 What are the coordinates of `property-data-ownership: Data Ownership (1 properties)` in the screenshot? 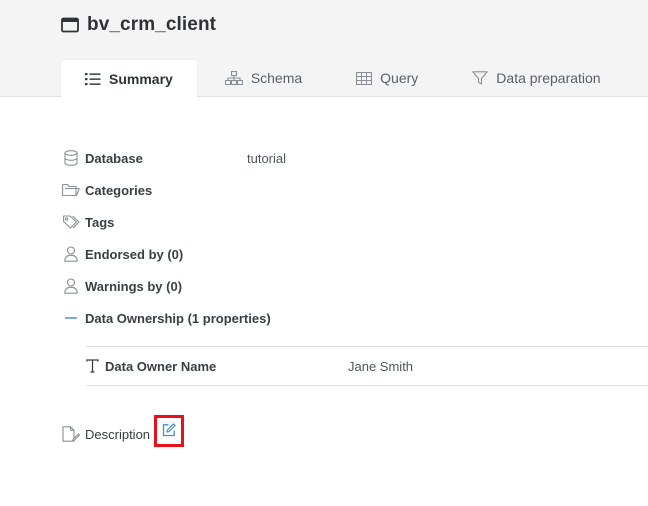 It's located at (355, 318).